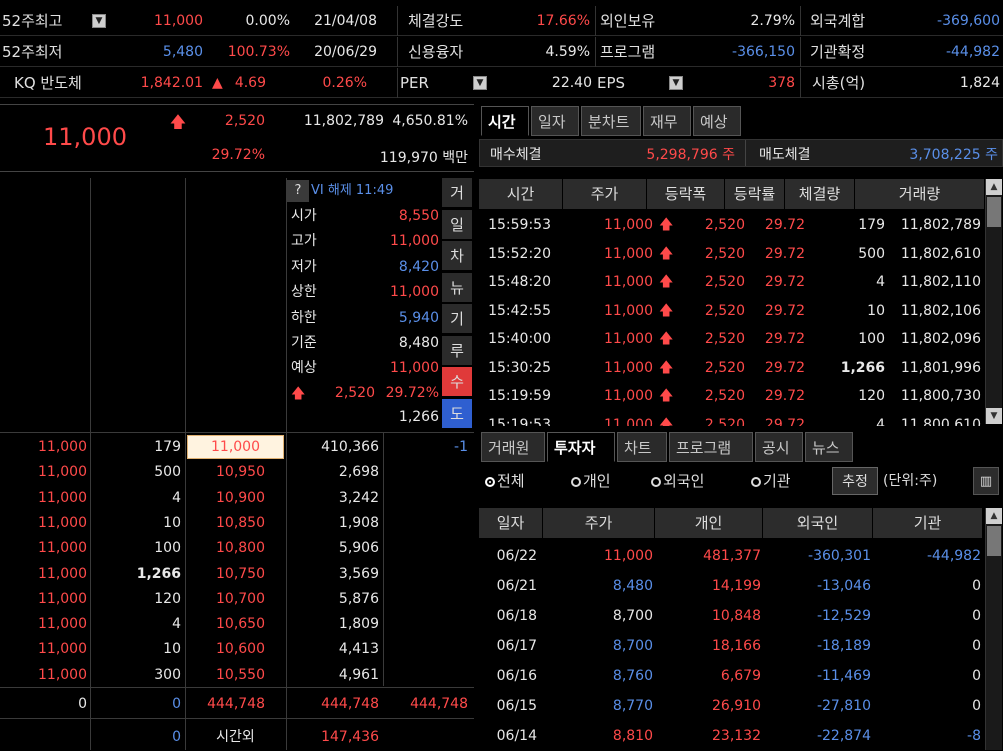  I want to click on remain-qty: 5,876, so click(358, 598).